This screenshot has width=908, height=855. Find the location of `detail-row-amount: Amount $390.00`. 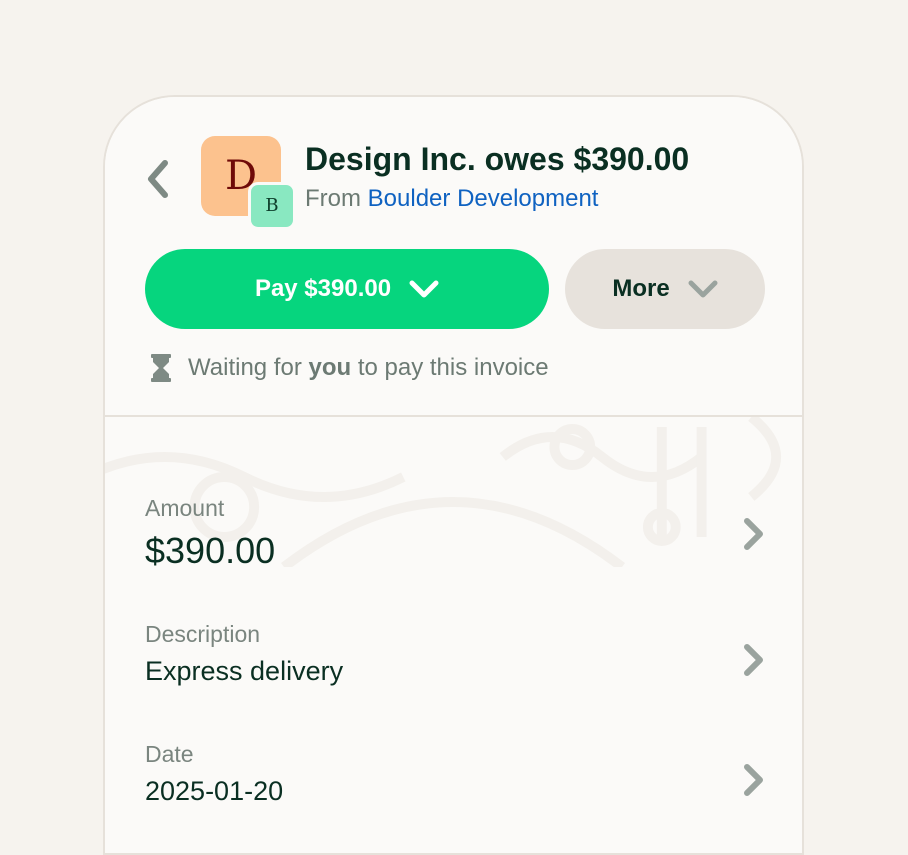

detail-row-amount: Amount $390.00 is located at coordinates (455, 533).